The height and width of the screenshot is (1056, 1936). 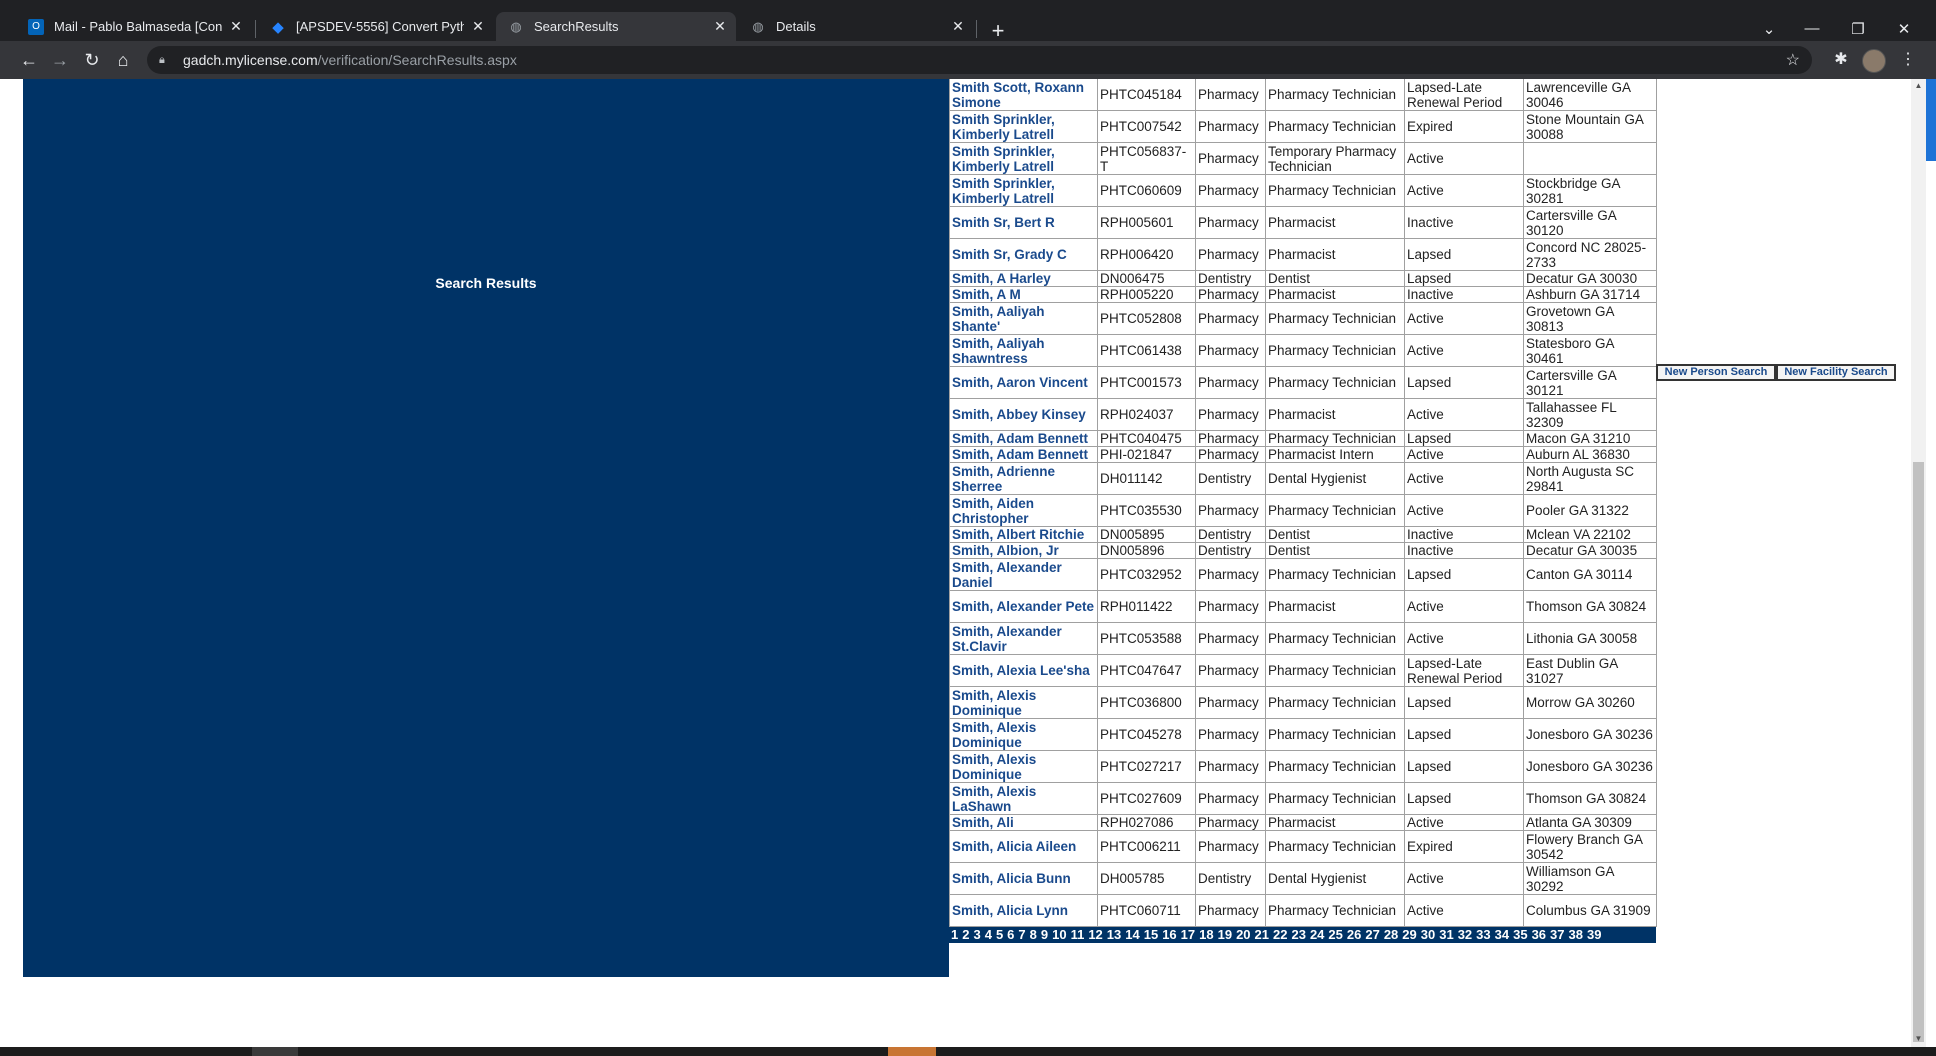 What do you see at coordinates (1003, 222) in the screenshot?
I see `licensee-link: Smith Sr, Bert R` at bounding box center [1003, 222].